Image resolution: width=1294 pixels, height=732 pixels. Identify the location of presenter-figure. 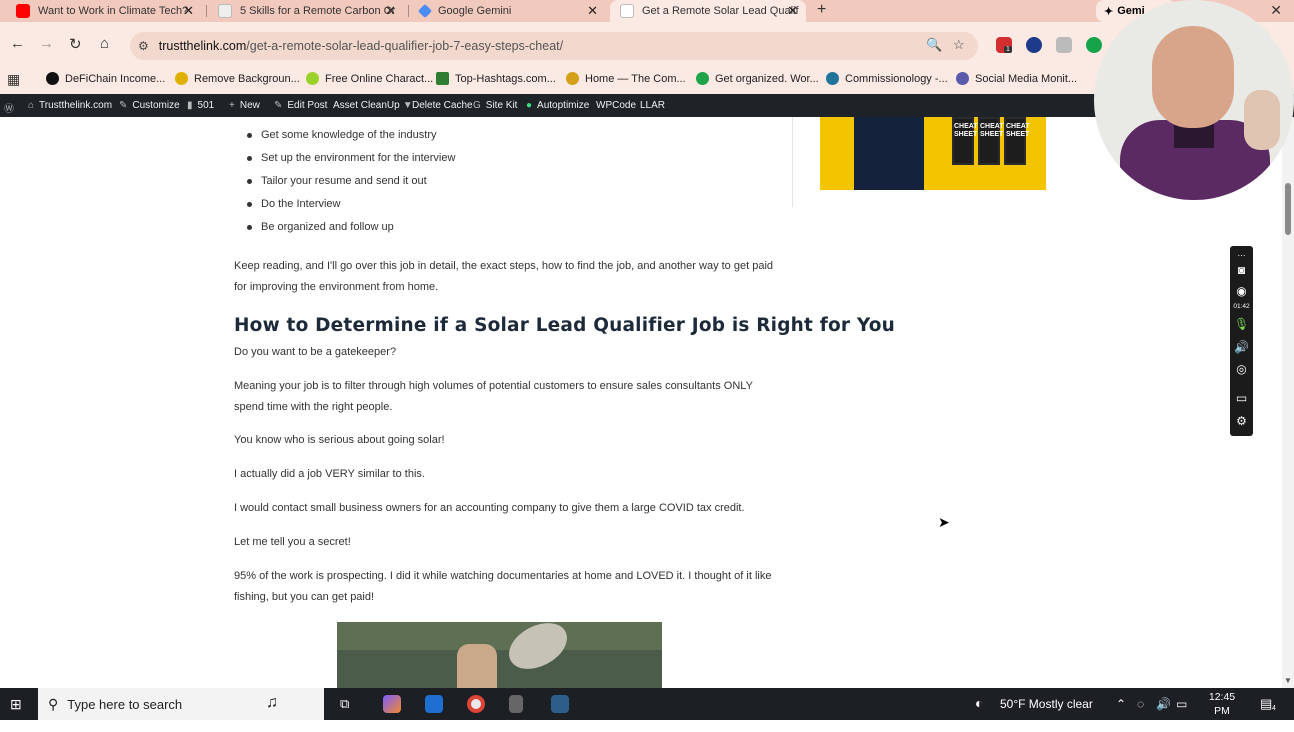
(889, 153).